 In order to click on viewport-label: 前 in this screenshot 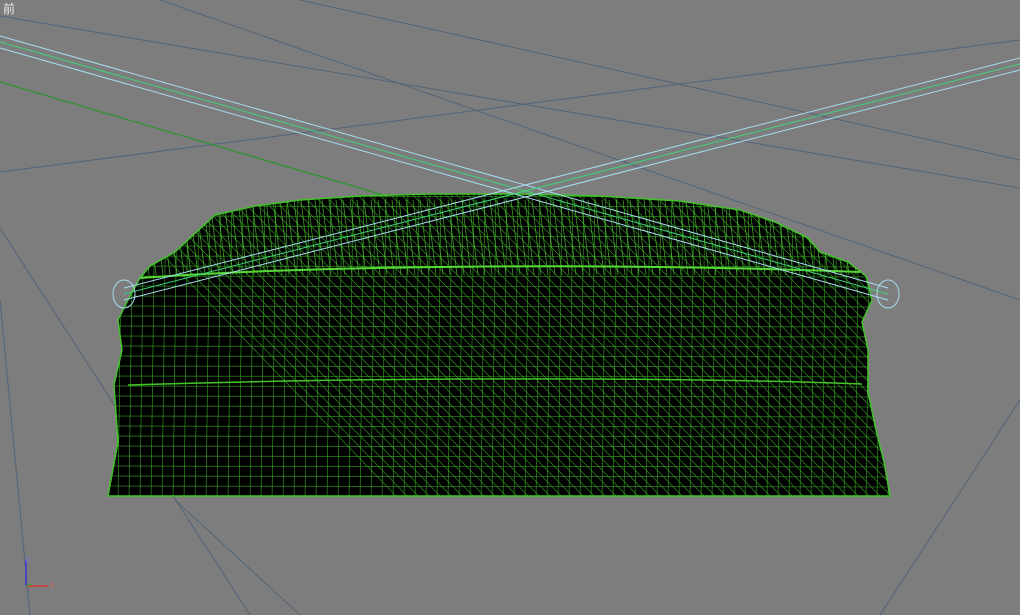, I will do `click(9, 9)`.